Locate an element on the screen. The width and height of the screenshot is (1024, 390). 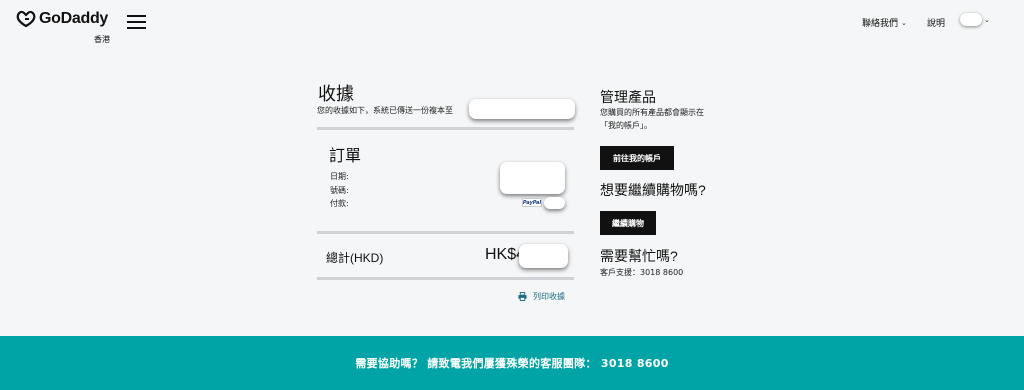
print-receipt-label: 列印收據 is located at coordinates (549, 296).